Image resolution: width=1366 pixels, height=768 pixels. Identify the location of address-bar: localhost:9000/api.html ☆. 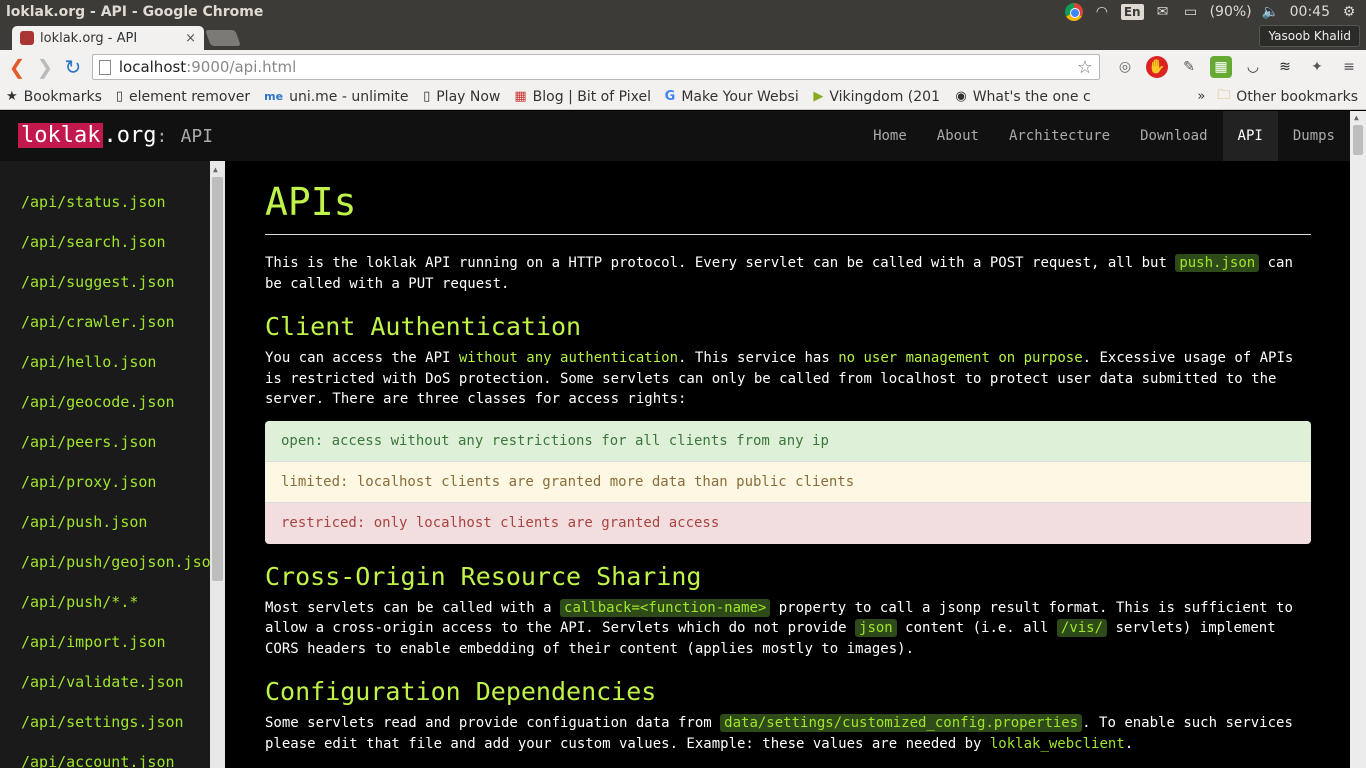
(595, 67).